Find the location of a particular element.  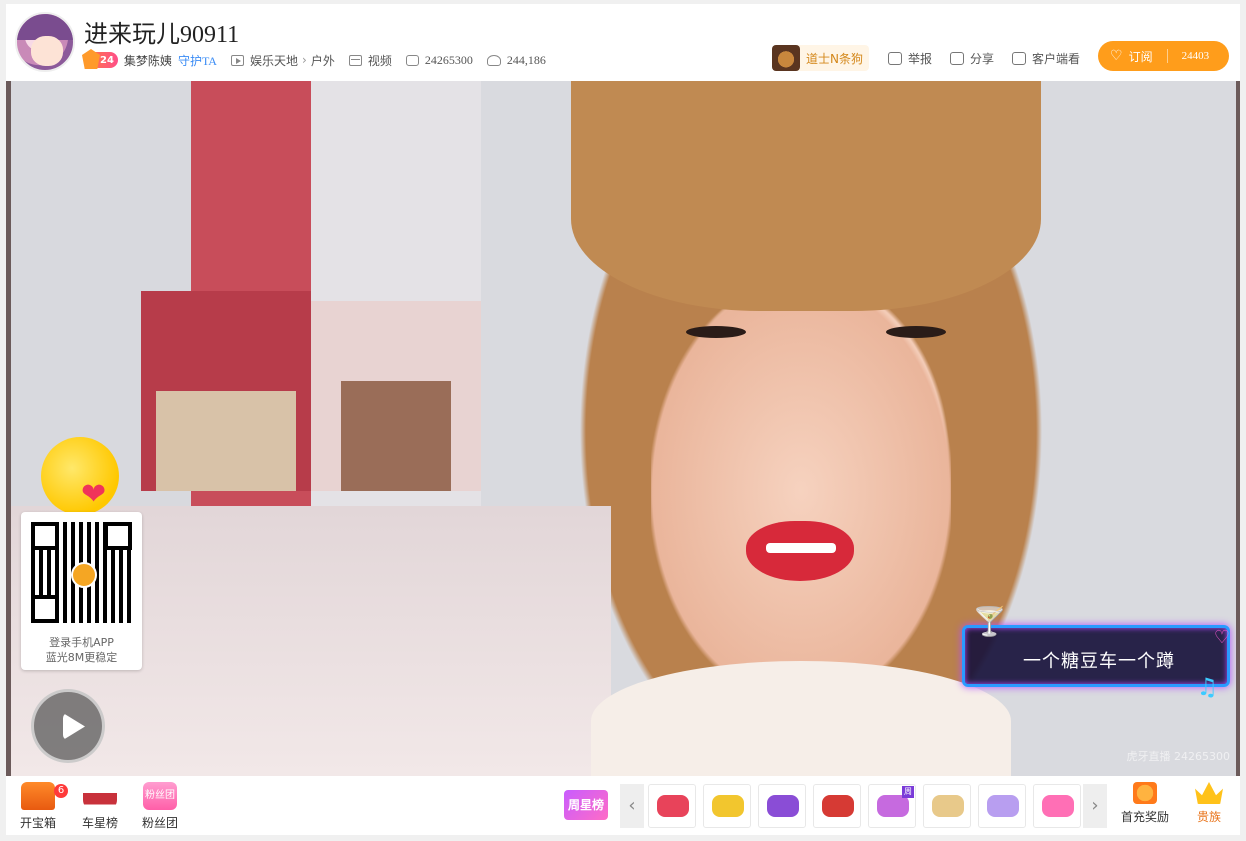

video-link: 视频 is located at coordinates (370, 60).